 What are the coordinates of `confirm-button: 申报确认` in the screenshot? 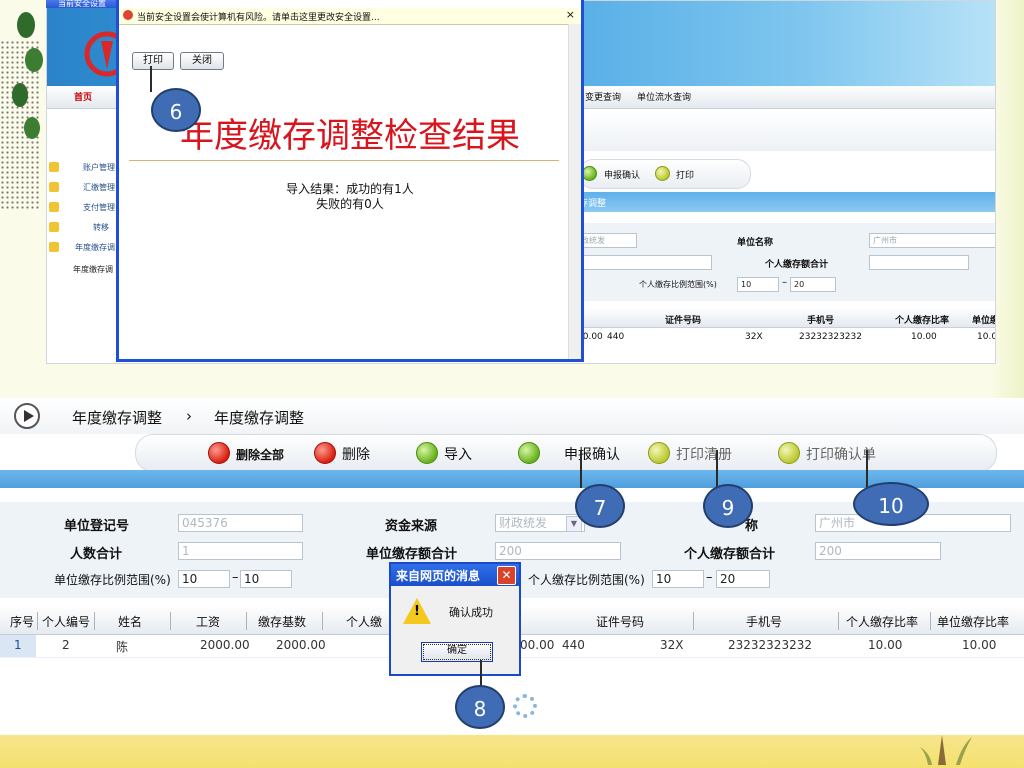 It's located at (622, 174).